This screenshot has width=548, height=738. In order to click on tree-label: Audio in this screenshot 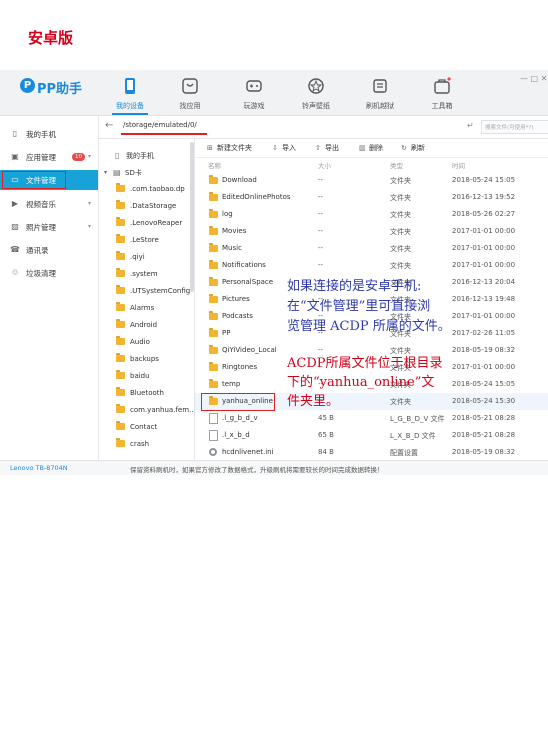, I will do `click(140, 342)`.